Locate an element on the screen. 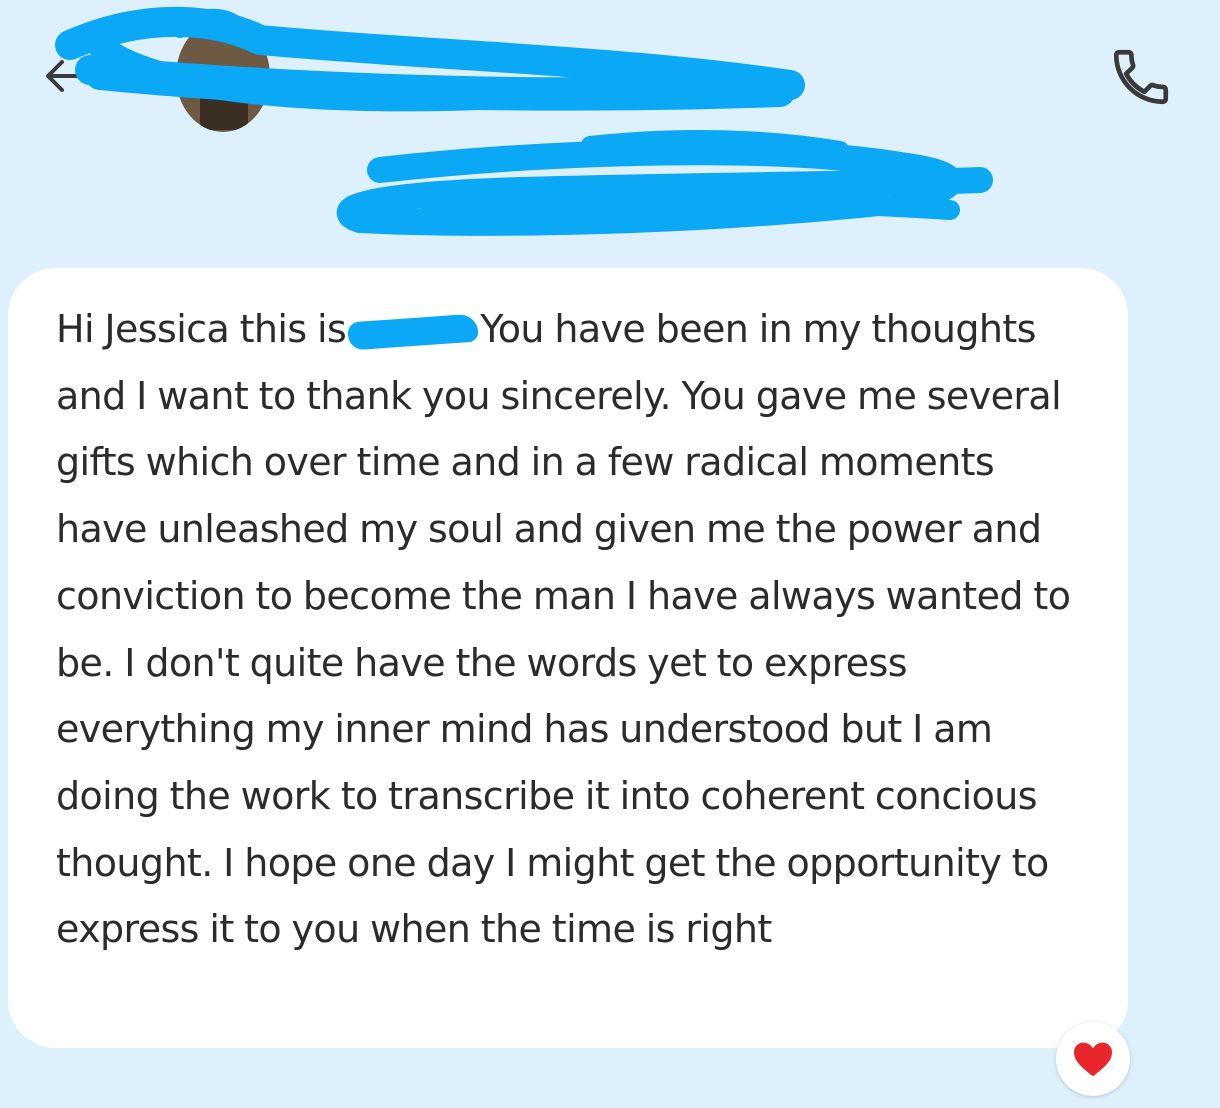 The image size is (1220, 1108). inline-redaction is located at coordinates (413, 331).